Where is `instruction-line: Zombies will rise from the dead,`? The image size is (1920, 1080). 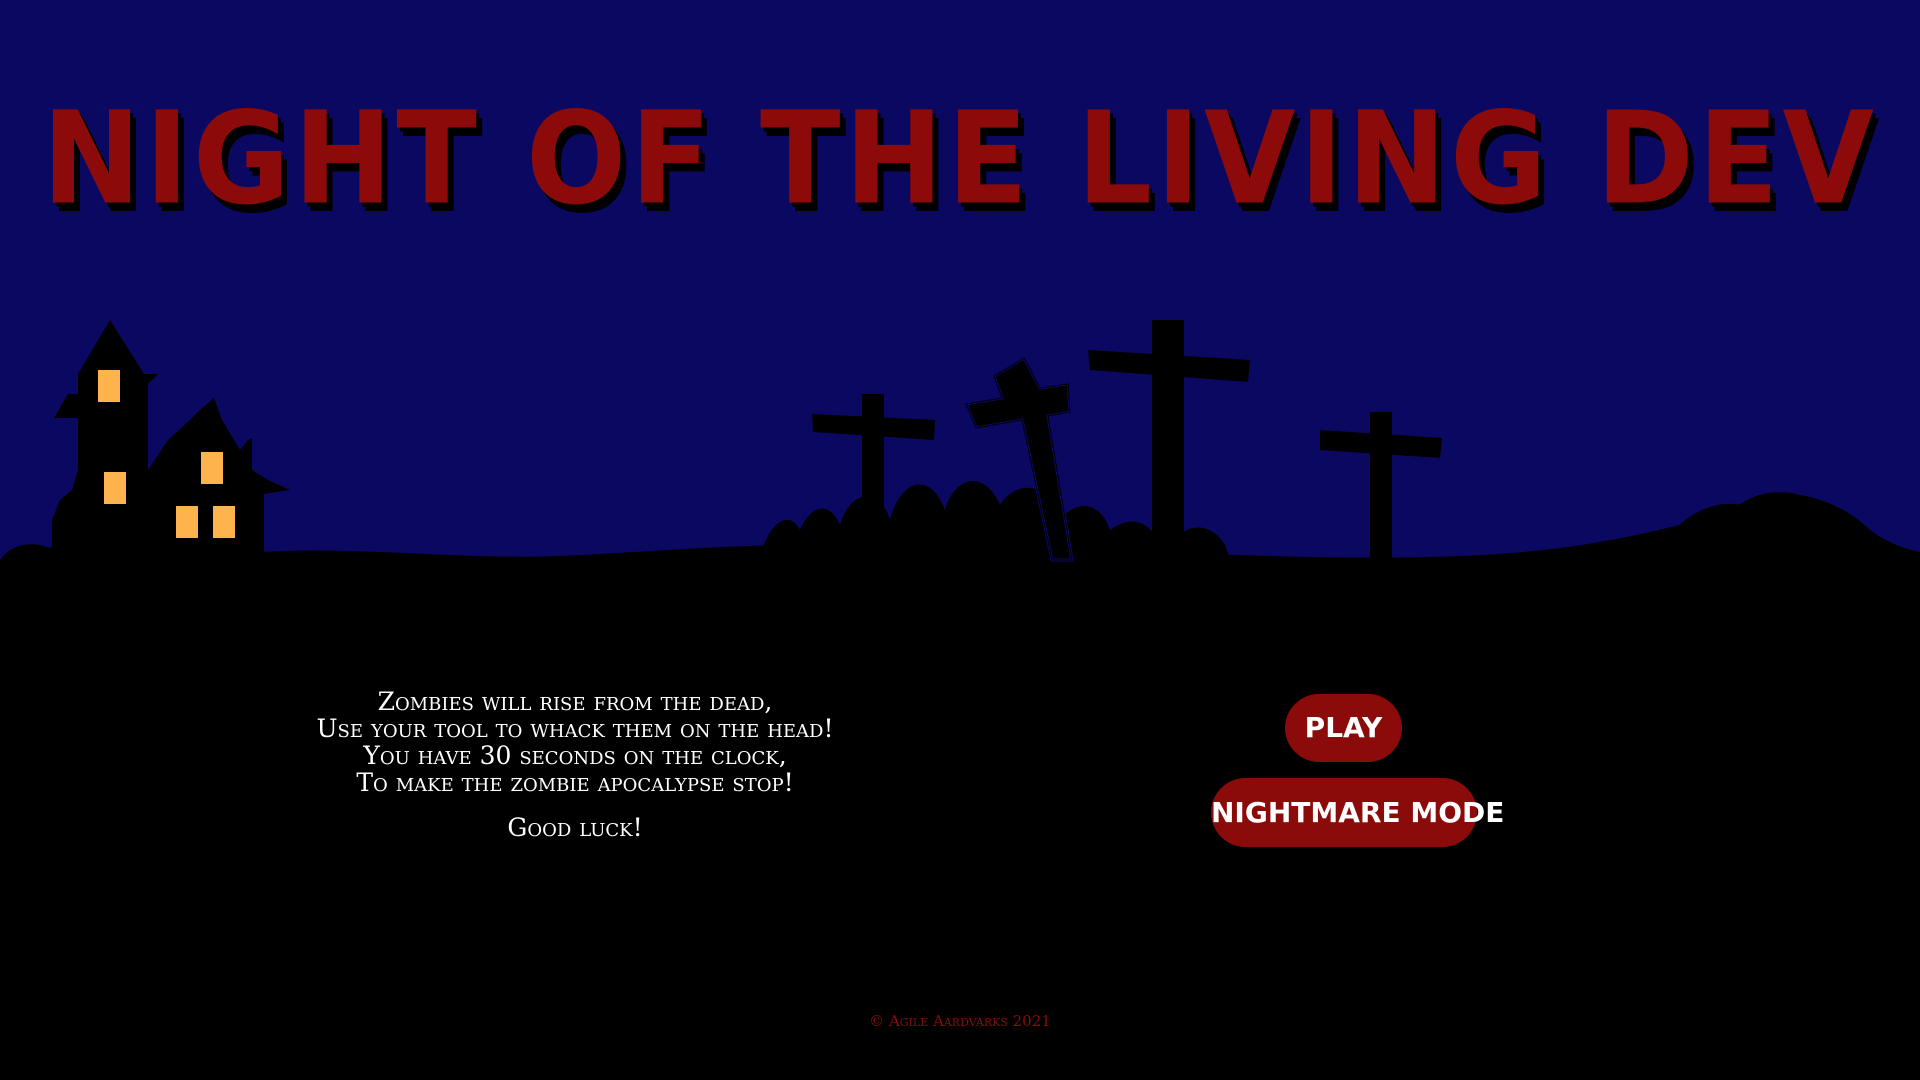 instruction-line: Zombies will rise from the dead, is located at coordinates (575, 701).